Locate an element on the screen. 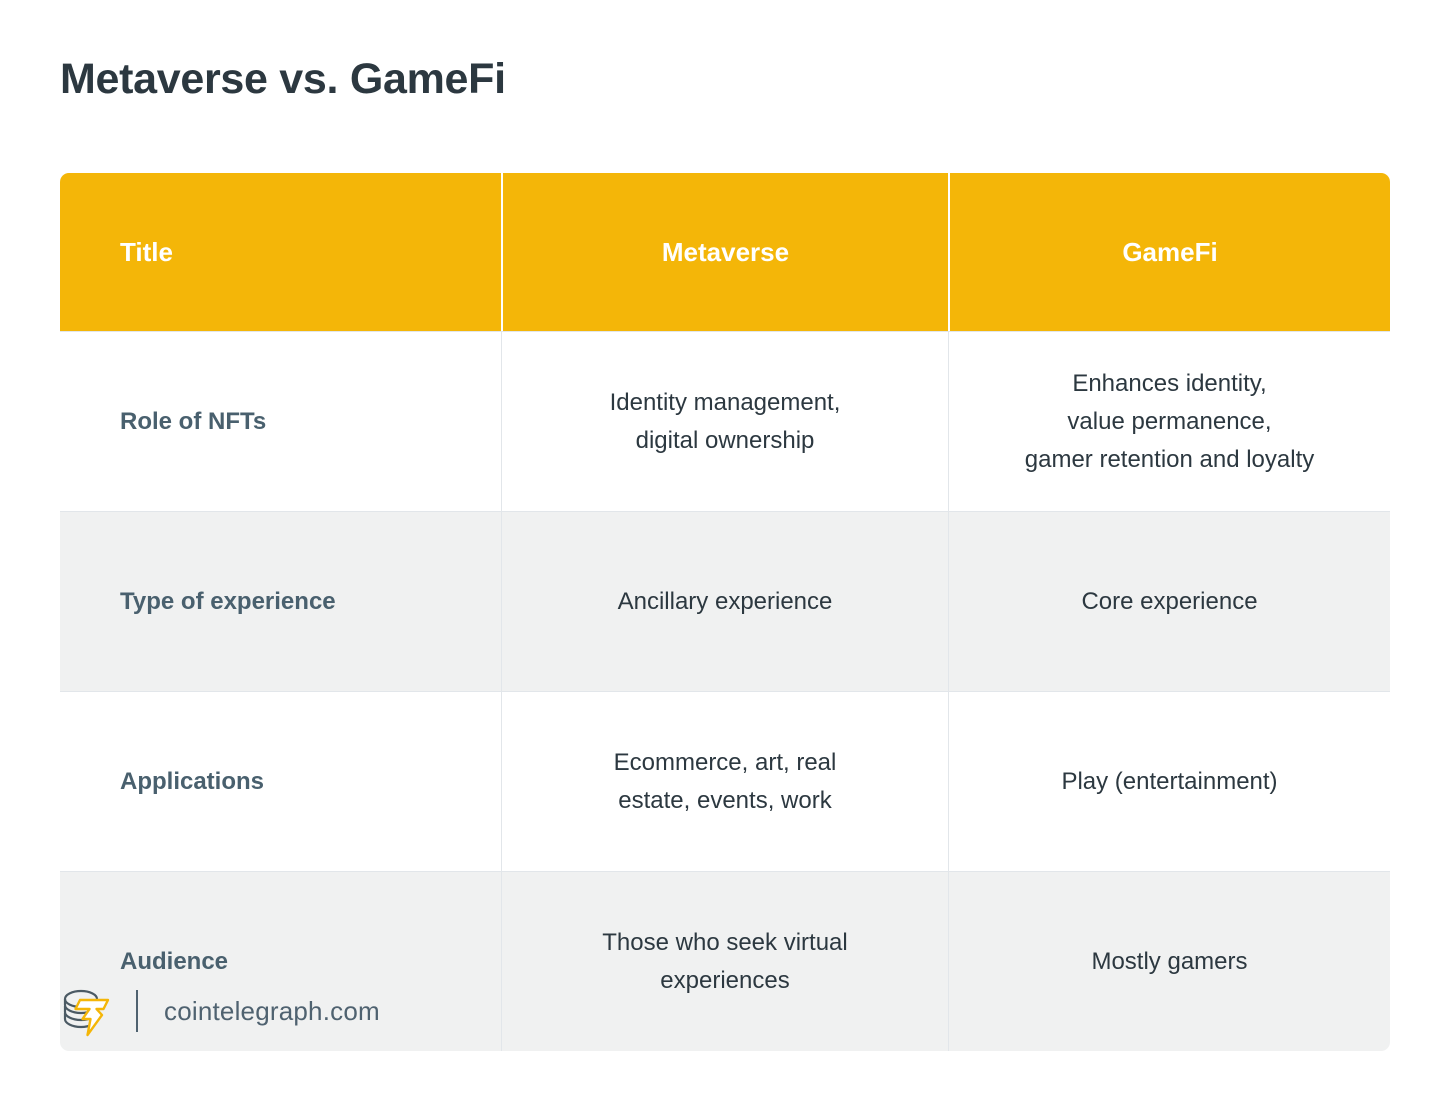  cointelegraph-logo-icon is located at coordinates (86, 1013).